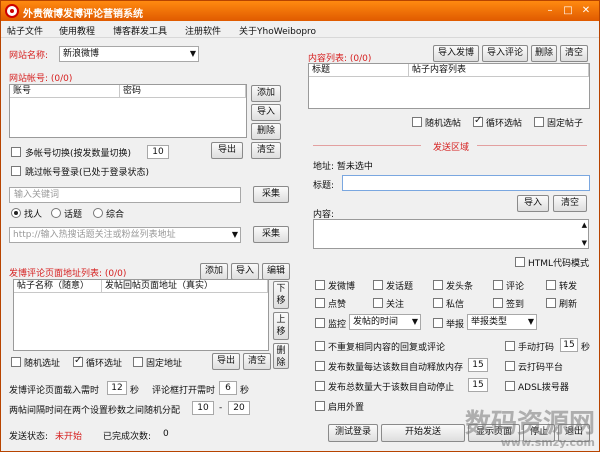 The width and height of the screenshot is (600, 452). Describe the element at coordinates (25, 30) in the screenshot. I see `menu-post-file: 帖子文件` at that location.